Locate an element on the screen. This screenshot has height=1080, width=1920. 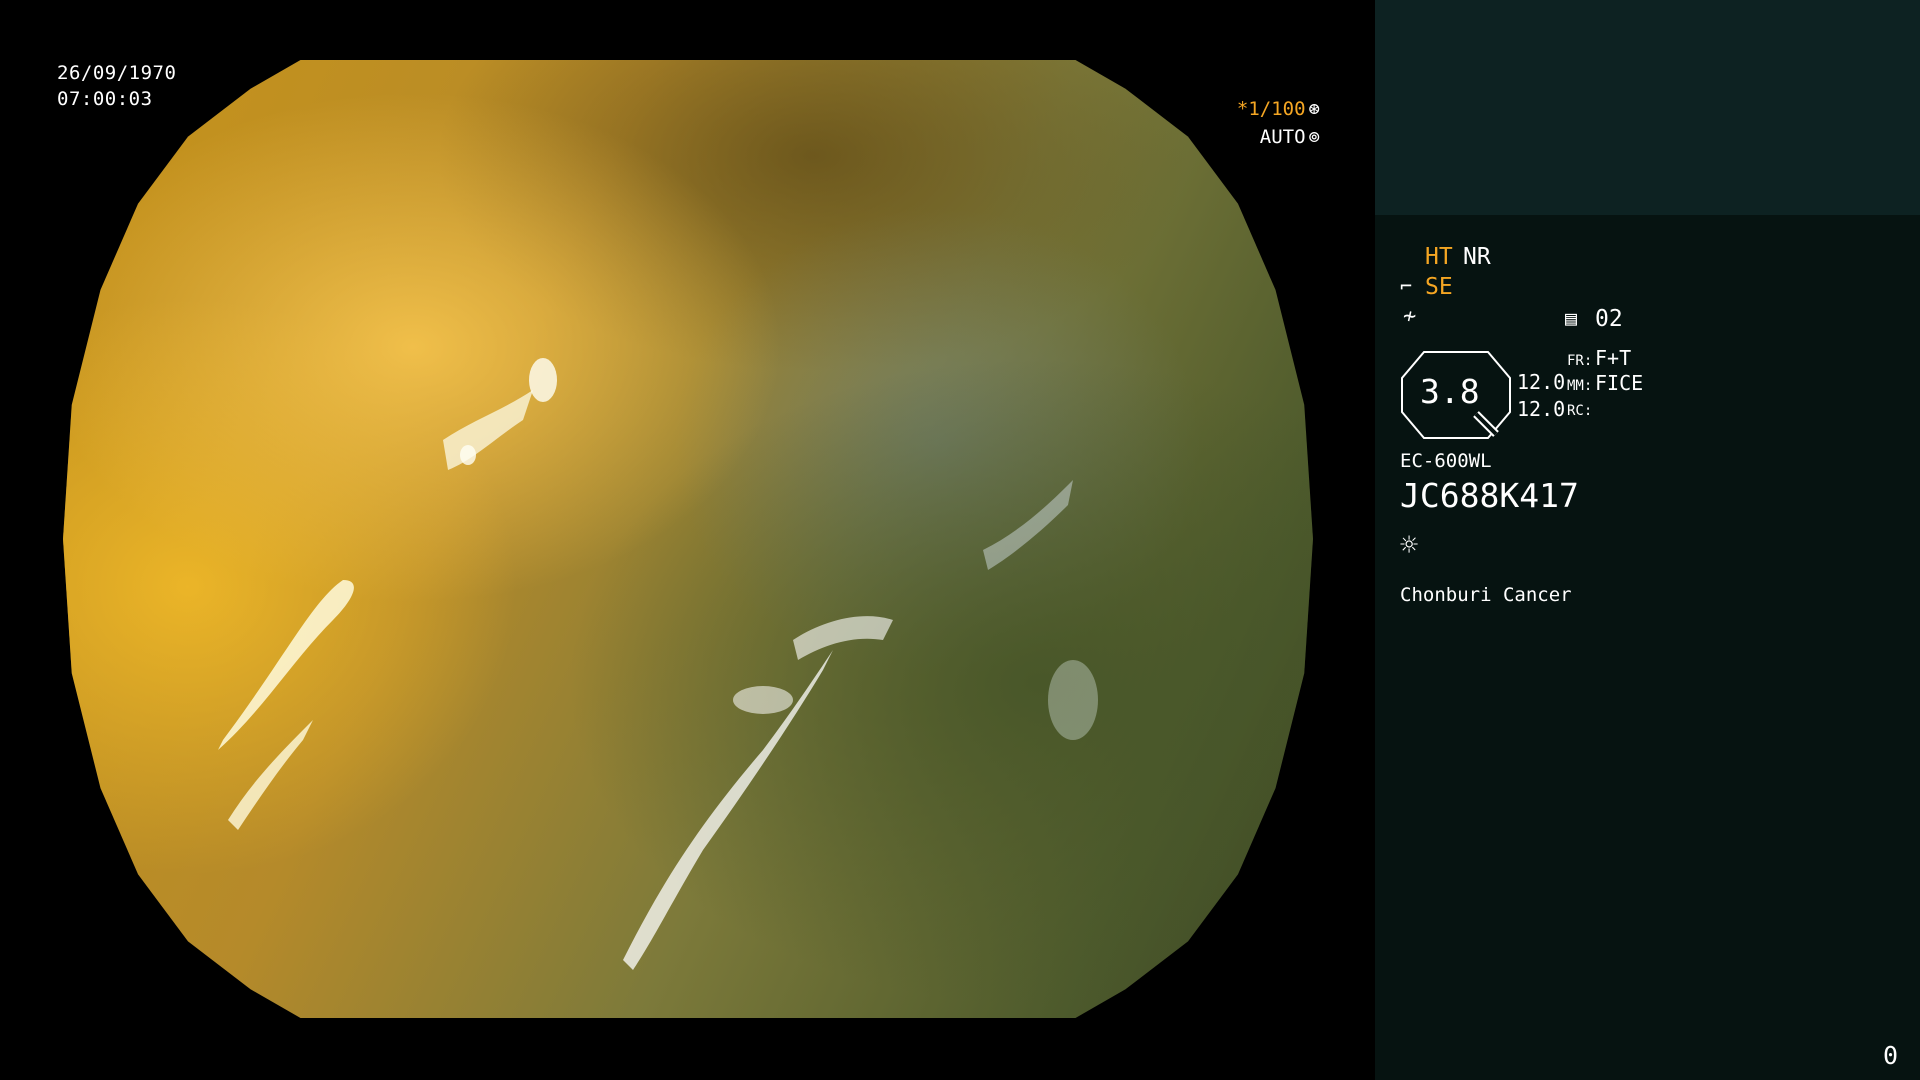
time-label: 07:00:03 is located at coordinates (105, 99).